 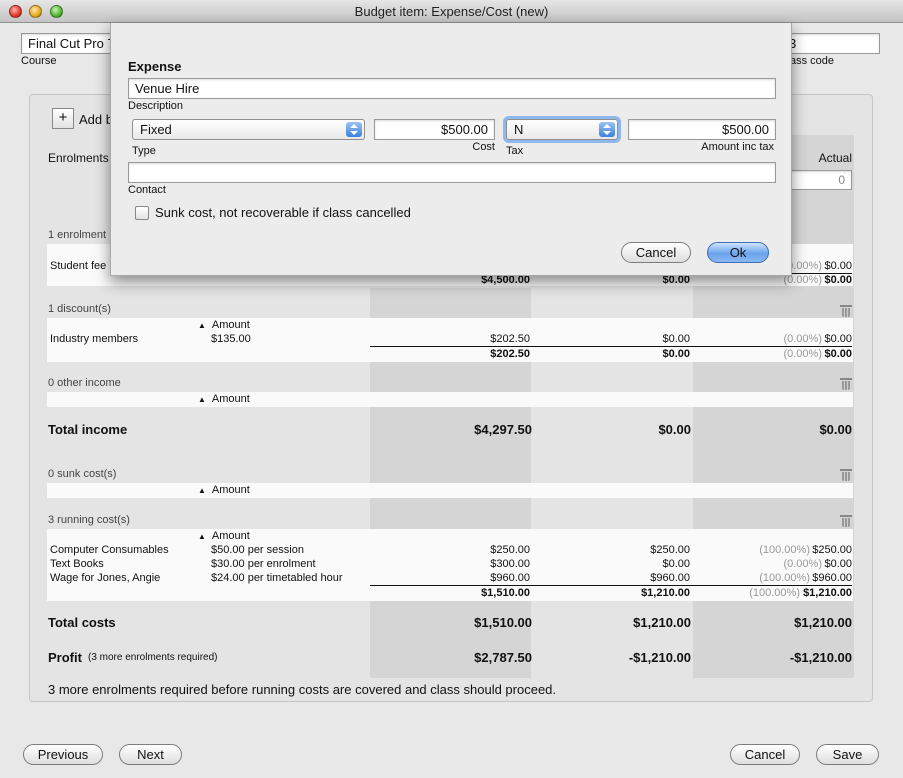 I want to click on course-label: Course, so click(x=39, y=61).